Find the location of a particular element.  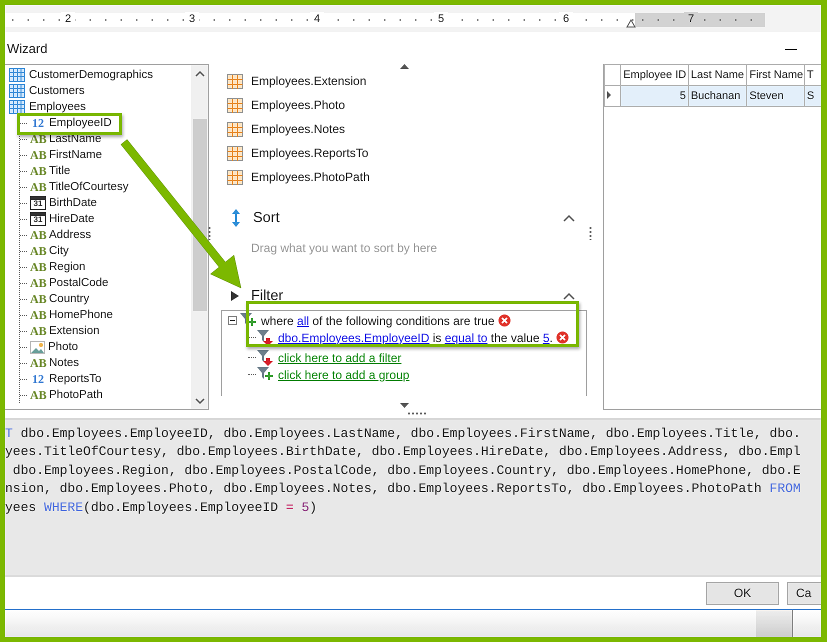

tree-item: HireDate is located at coordinates (71, 219).